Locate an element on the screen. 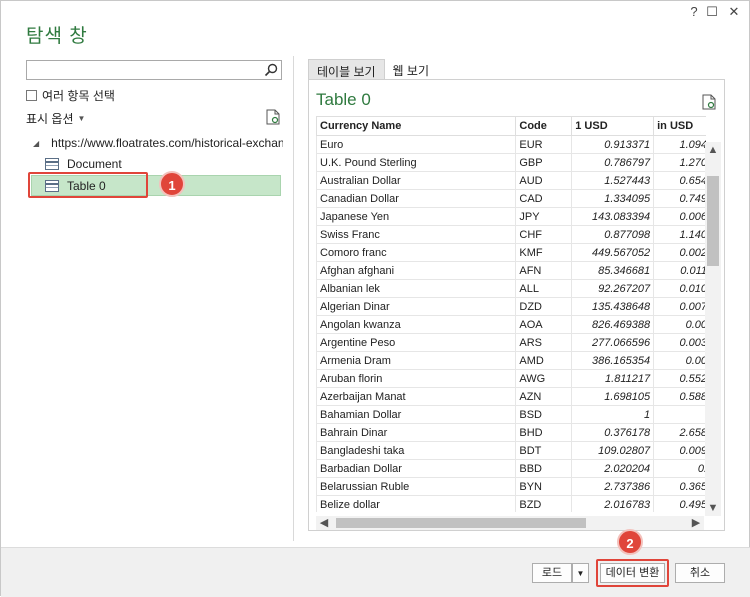  close-button: ✕ is located at coordinates (734, 12).